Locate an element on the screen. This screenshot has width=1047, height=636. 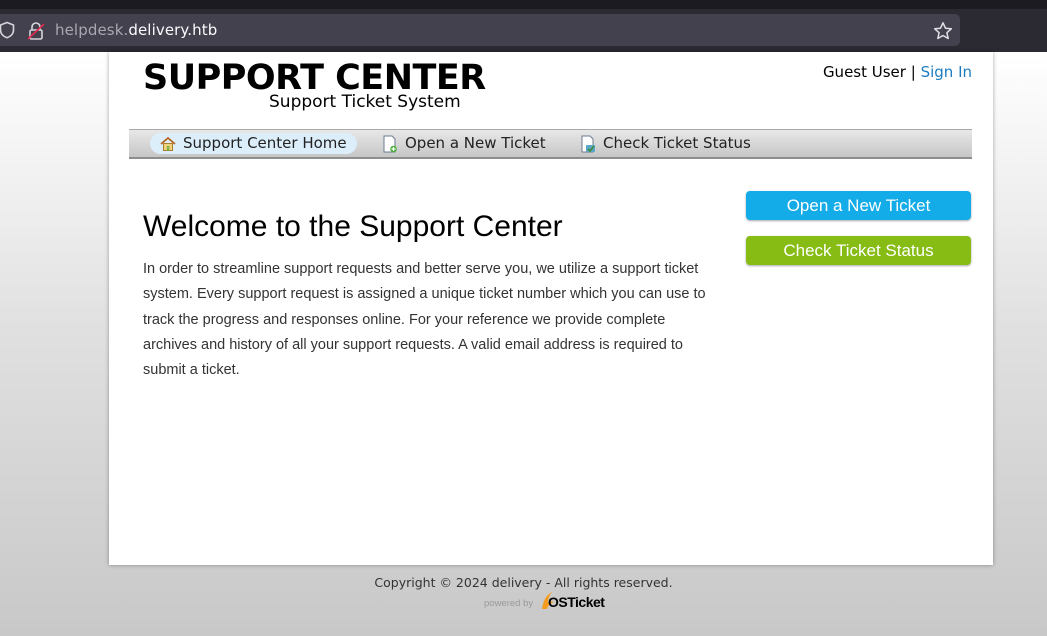
shield-icon is located at coordinates (8, 30).